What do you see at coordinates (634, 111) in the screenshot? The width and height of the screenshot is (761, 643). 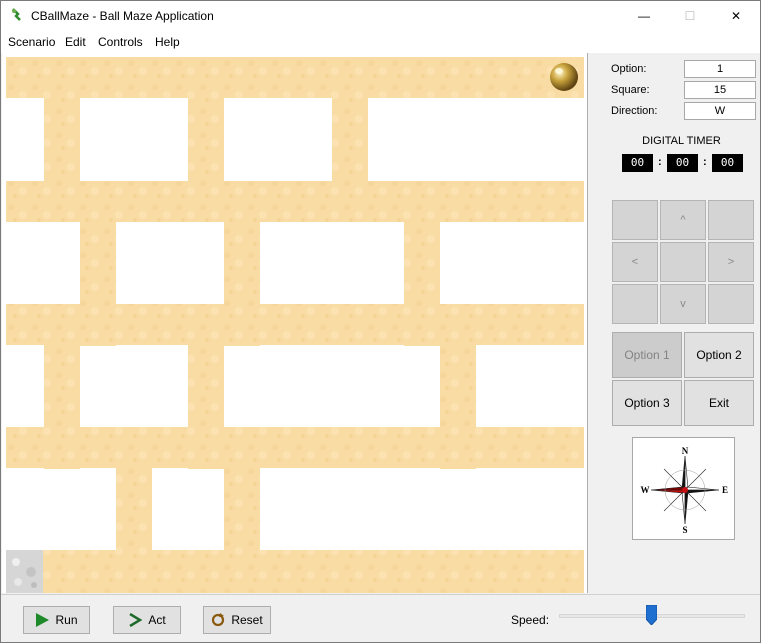 I see `direction-label: Direction:` at bounding box center [634, 111].